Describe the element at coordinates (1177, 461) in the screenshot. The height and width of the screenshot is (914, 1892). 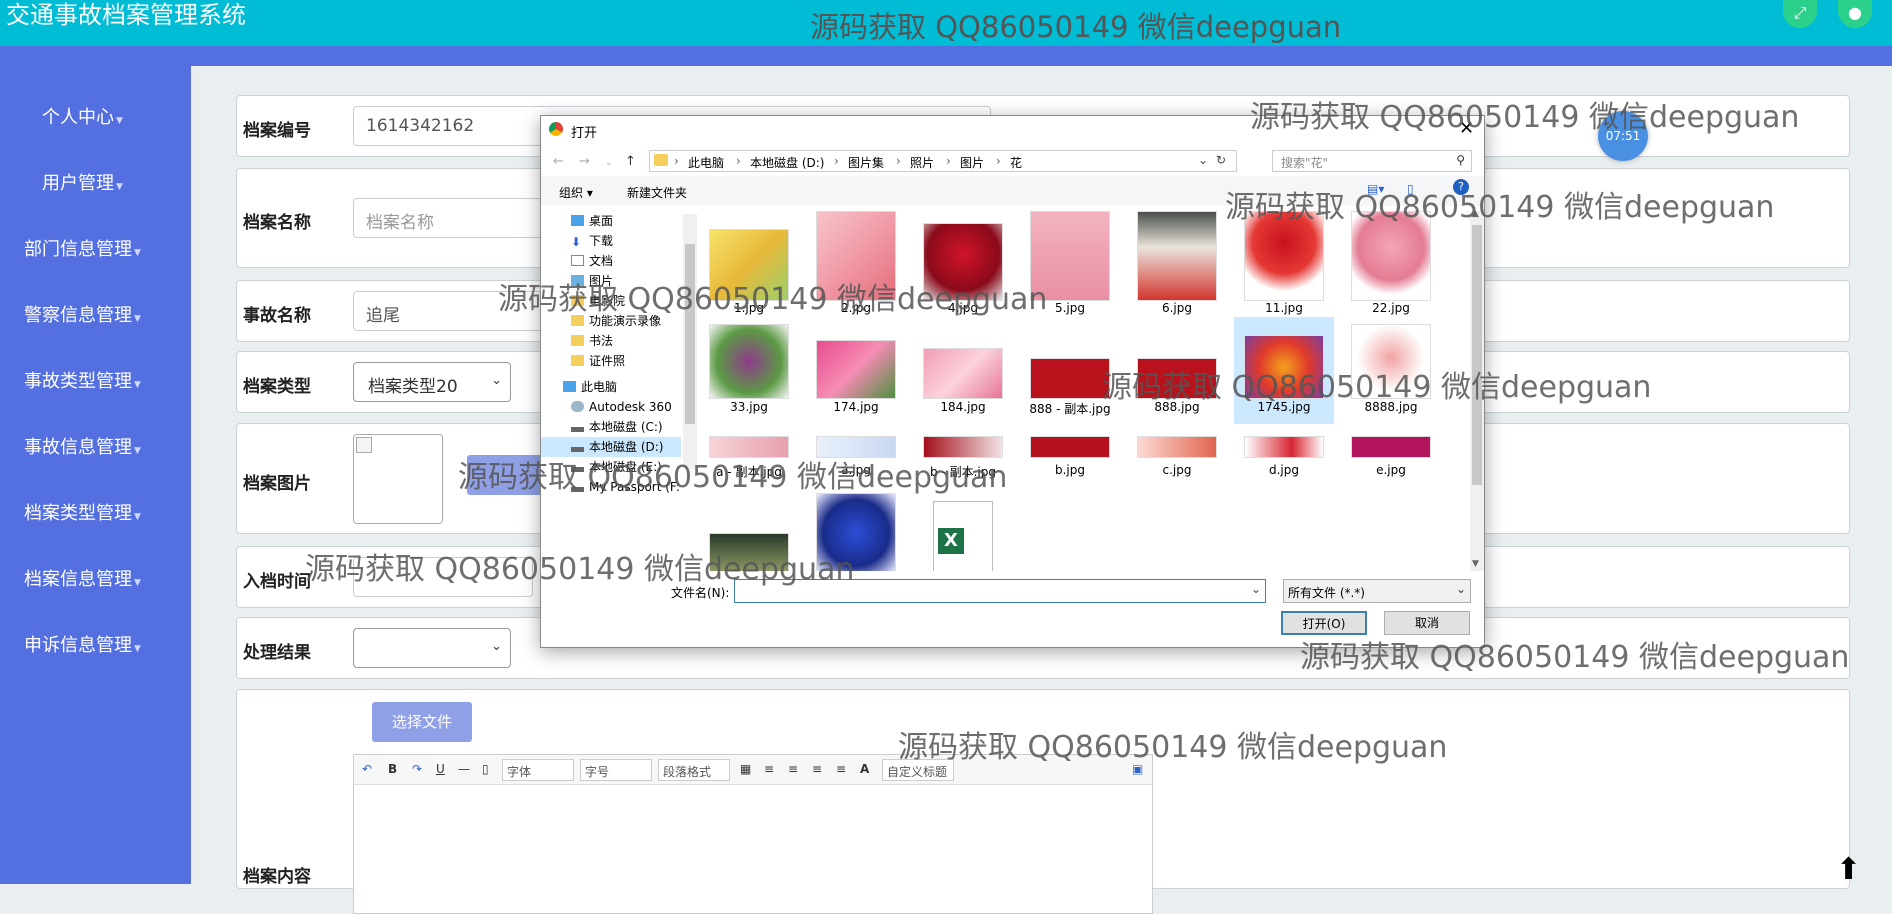
I see `file-tile: c.jpg` at that location.